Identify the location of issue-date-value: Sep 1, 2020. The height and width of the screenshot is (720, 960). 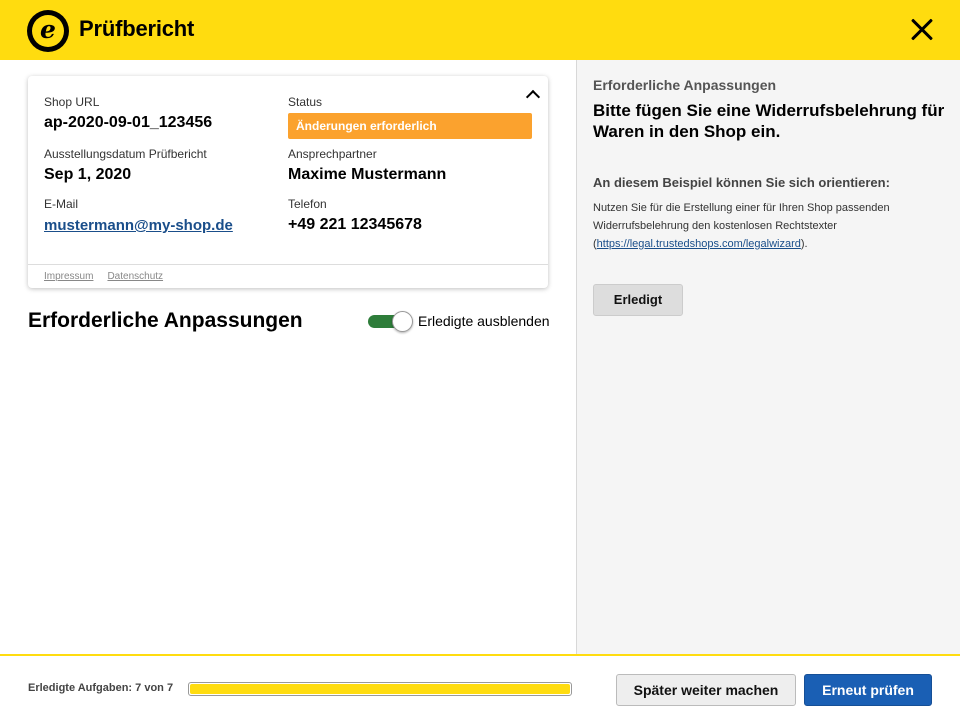
(88, 174).